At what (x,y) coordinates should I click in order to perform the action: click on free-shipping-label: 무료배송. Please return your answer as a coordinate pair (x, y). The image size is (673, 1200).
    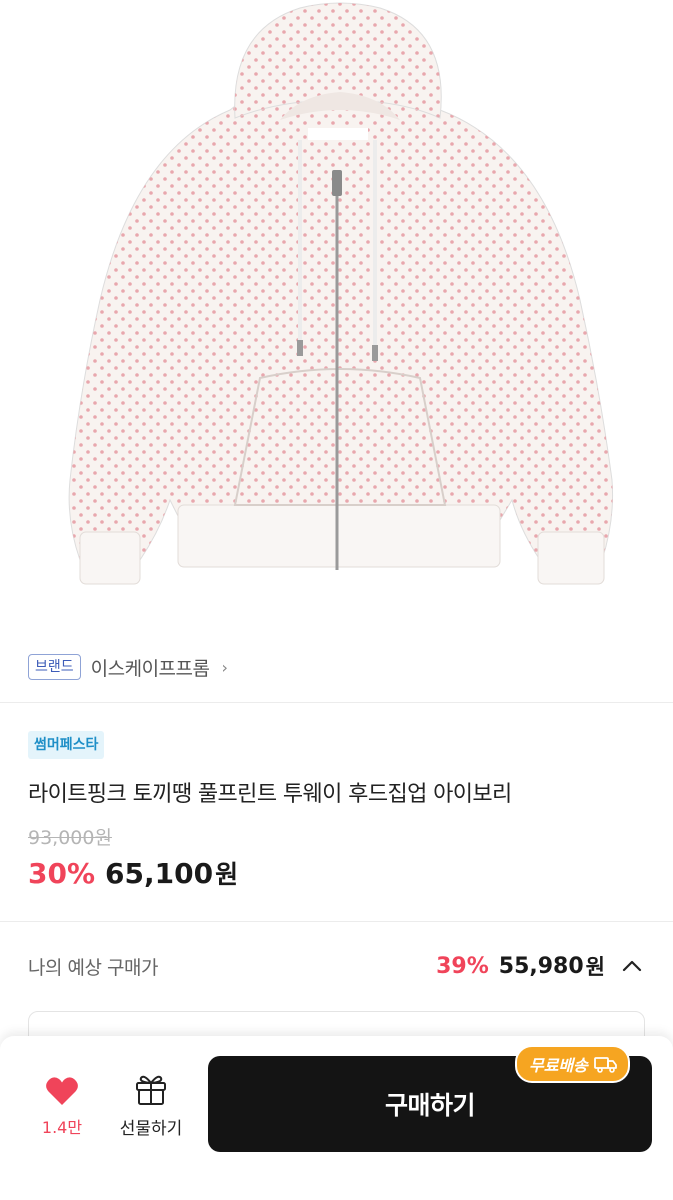
    Looking at the image, I should click on (558, 1065).